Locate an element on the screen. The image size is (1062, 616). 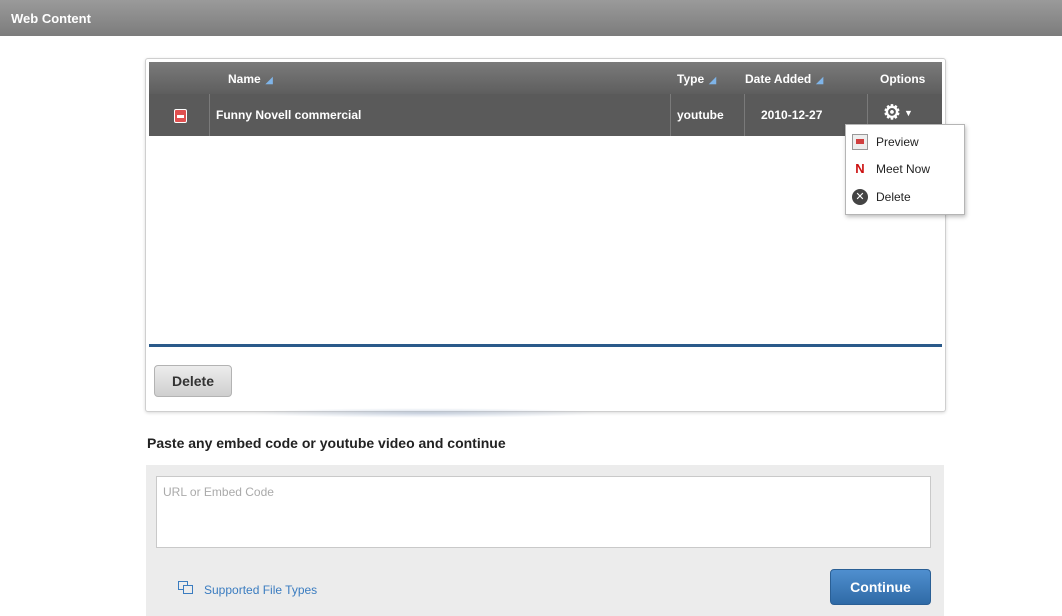
options-dropdown-menu: Preview N Meet Now ✕ Delete is located at coordinates (905, 169).